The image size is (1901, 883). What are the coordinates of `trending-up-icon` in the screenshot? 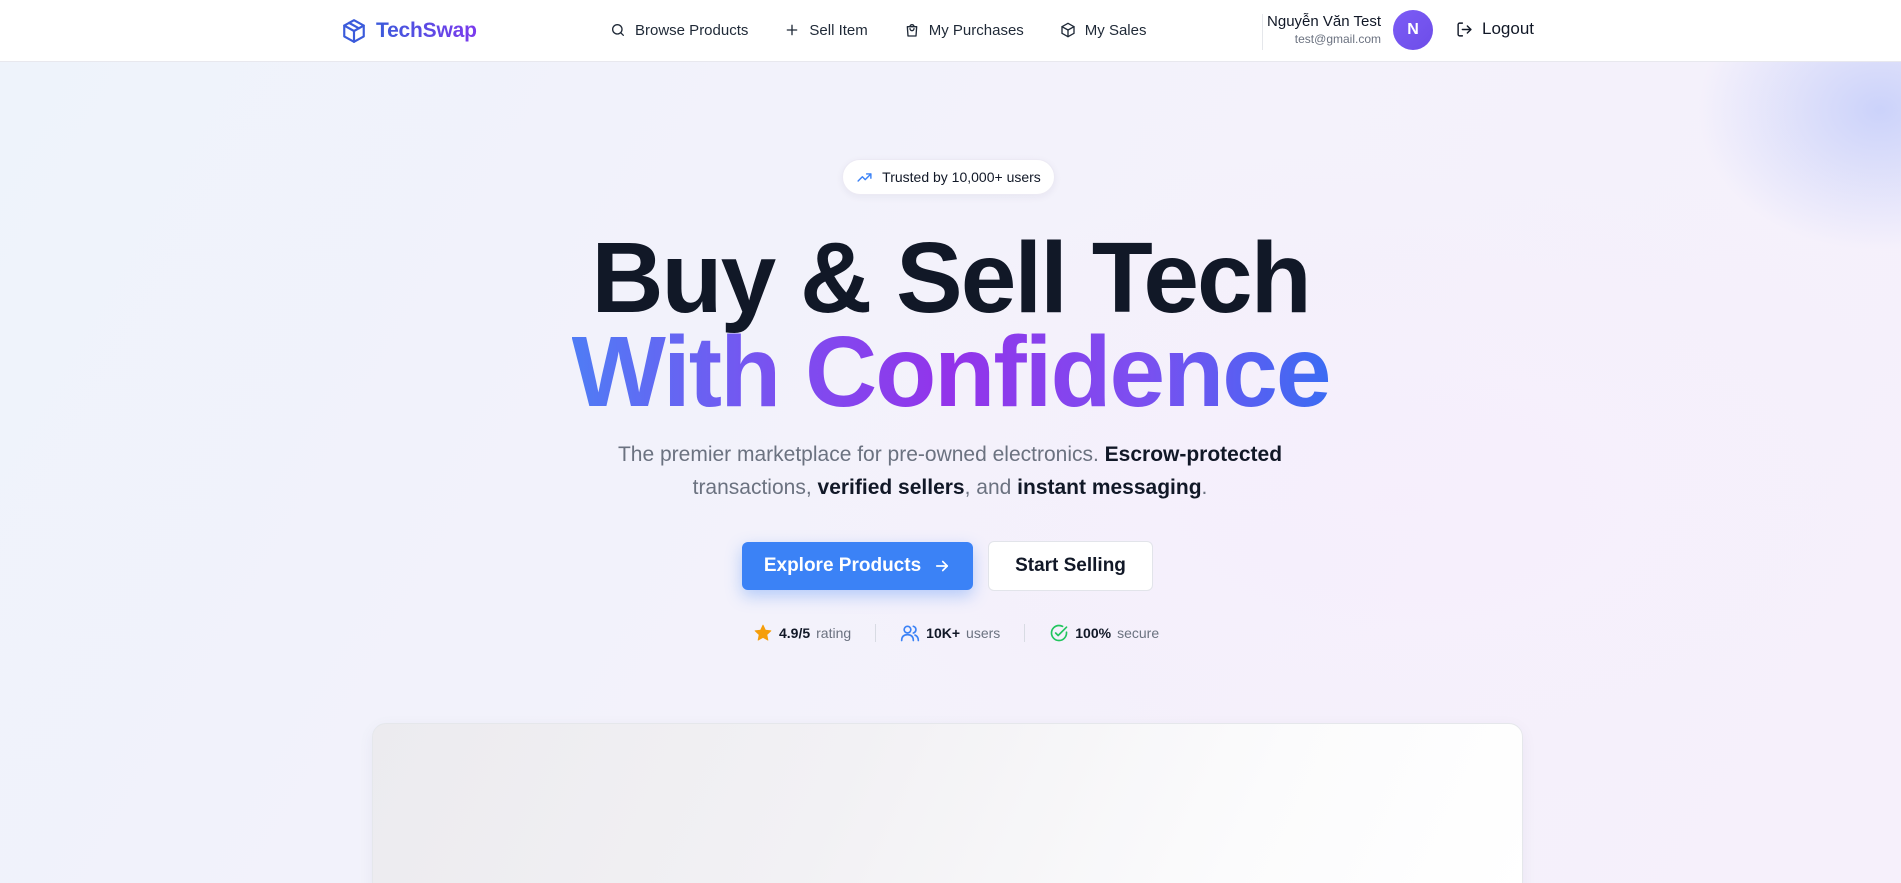 It's located at (864, 177).